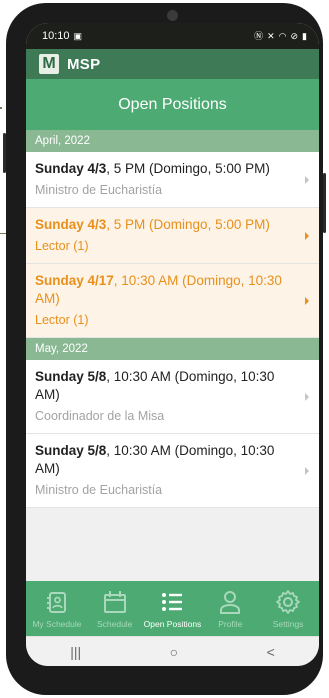  What do you see at coordinates (288, 624) in the screenshot?
I see `tab-label: Settings` at bounding box center [288, 624].